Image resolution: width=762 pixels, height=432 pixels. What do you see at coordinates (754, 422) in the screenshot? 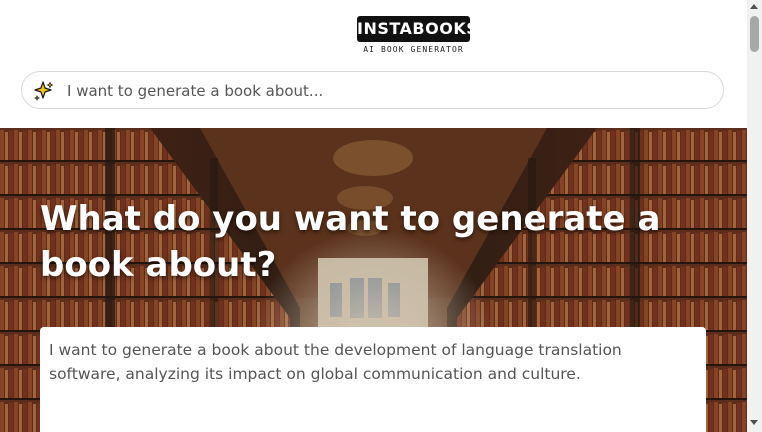
I see `scroll-down-arrow-icon` at bounding box center [754, 422].